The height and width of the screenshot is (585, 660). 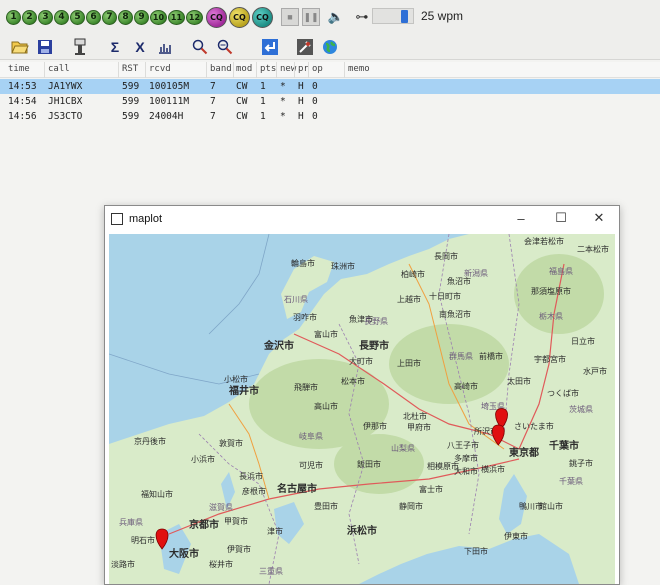 I want to click on save-icon, so click(x=45, y=47).